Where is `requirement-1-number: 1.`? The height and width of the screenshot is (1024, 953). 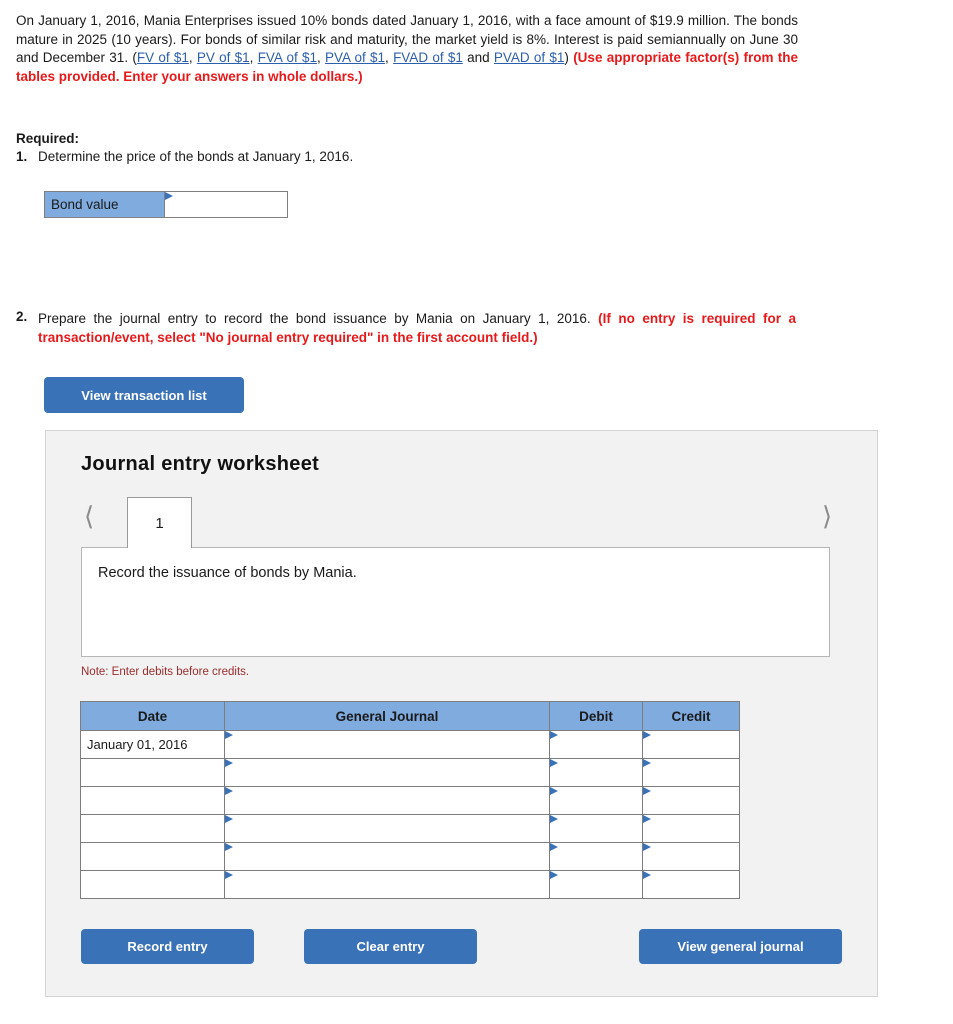 requirement-1-number: 1. is located at coordinates (22, 156).